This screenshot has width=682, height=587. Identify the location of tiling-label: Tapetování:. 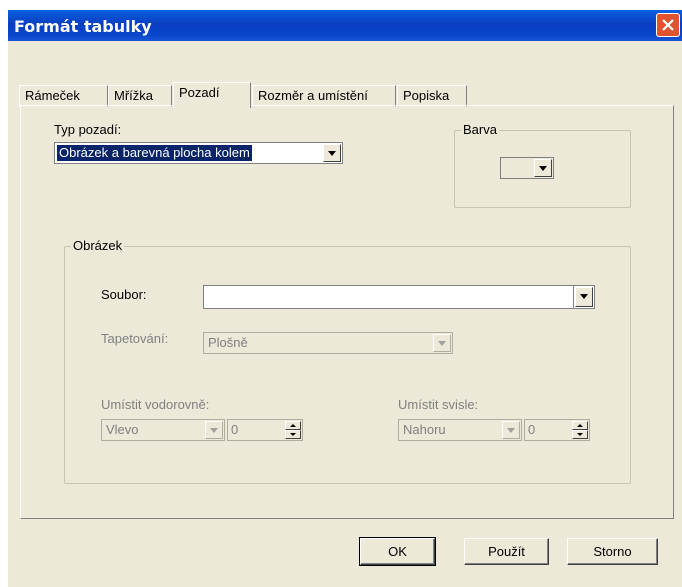
(135, 338).